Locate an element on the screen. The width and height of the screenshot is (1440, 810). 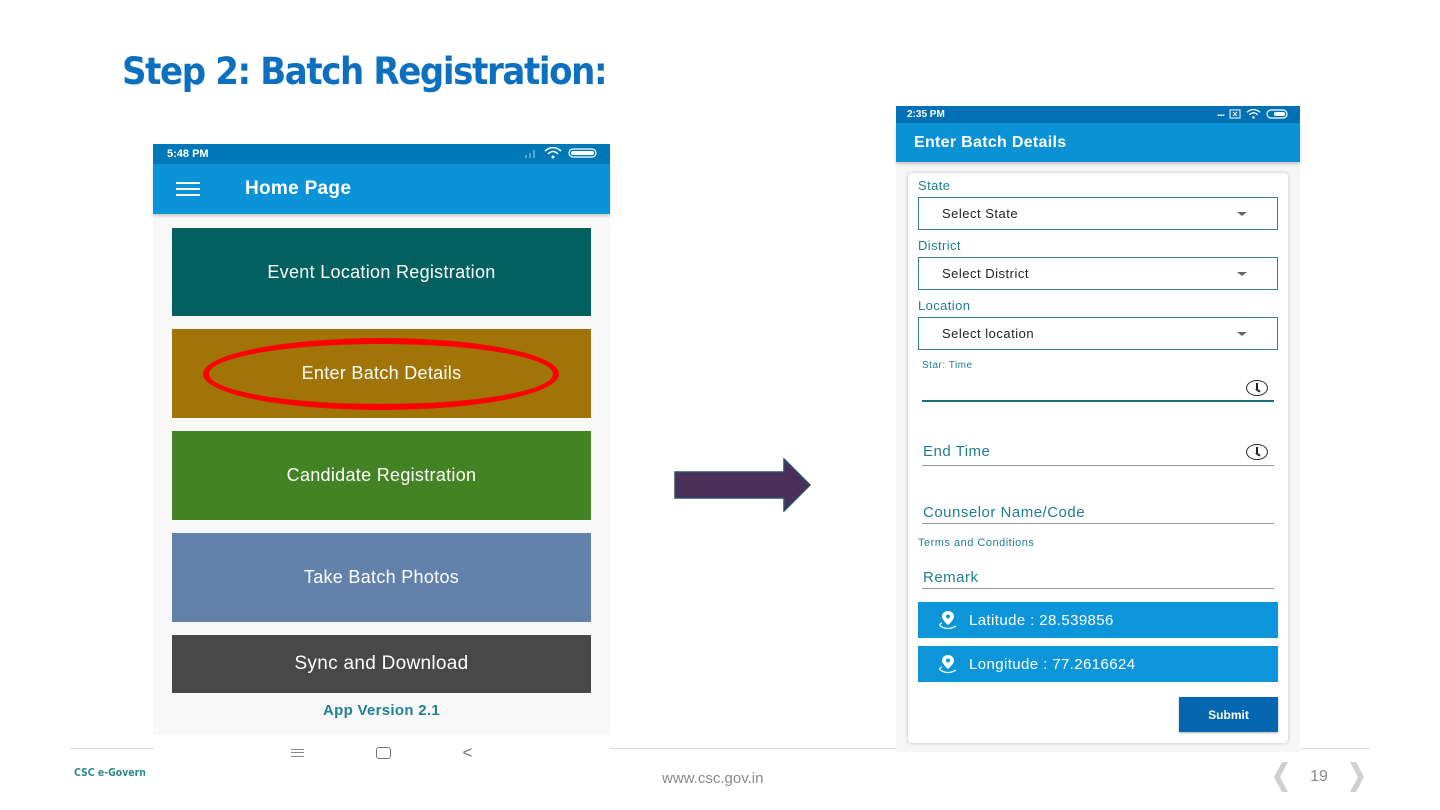
event-location-registration-button: Event Location Registration is located at coordinates (381, 272).